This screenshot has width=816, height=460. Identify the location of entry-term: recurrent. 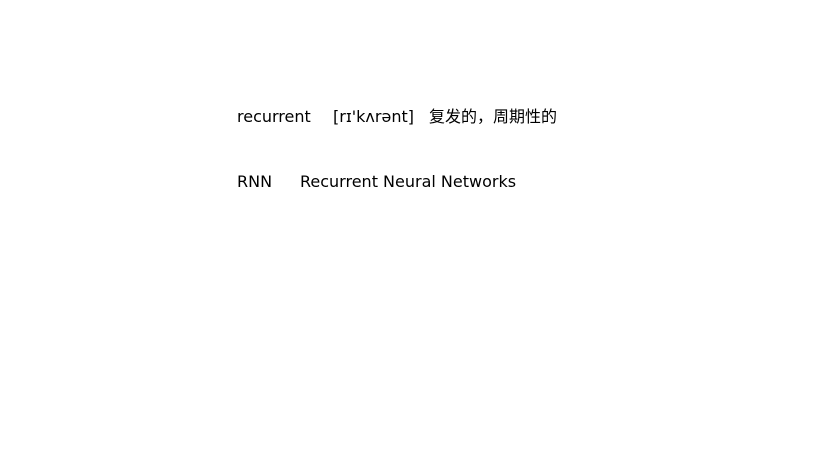
(274, 116).